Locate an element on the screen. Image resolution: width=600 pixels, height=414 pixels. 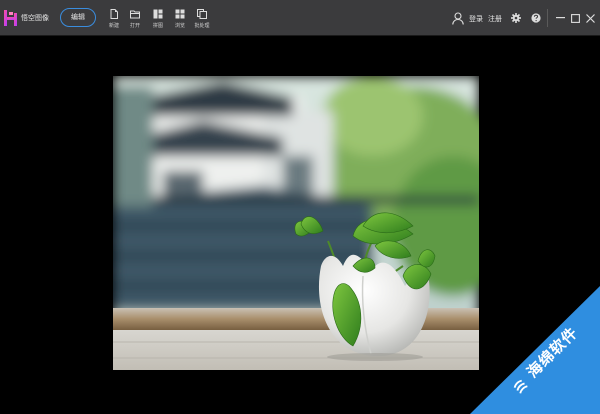
watermark-text: 海绵软件 is located at coordinates (552, 352).